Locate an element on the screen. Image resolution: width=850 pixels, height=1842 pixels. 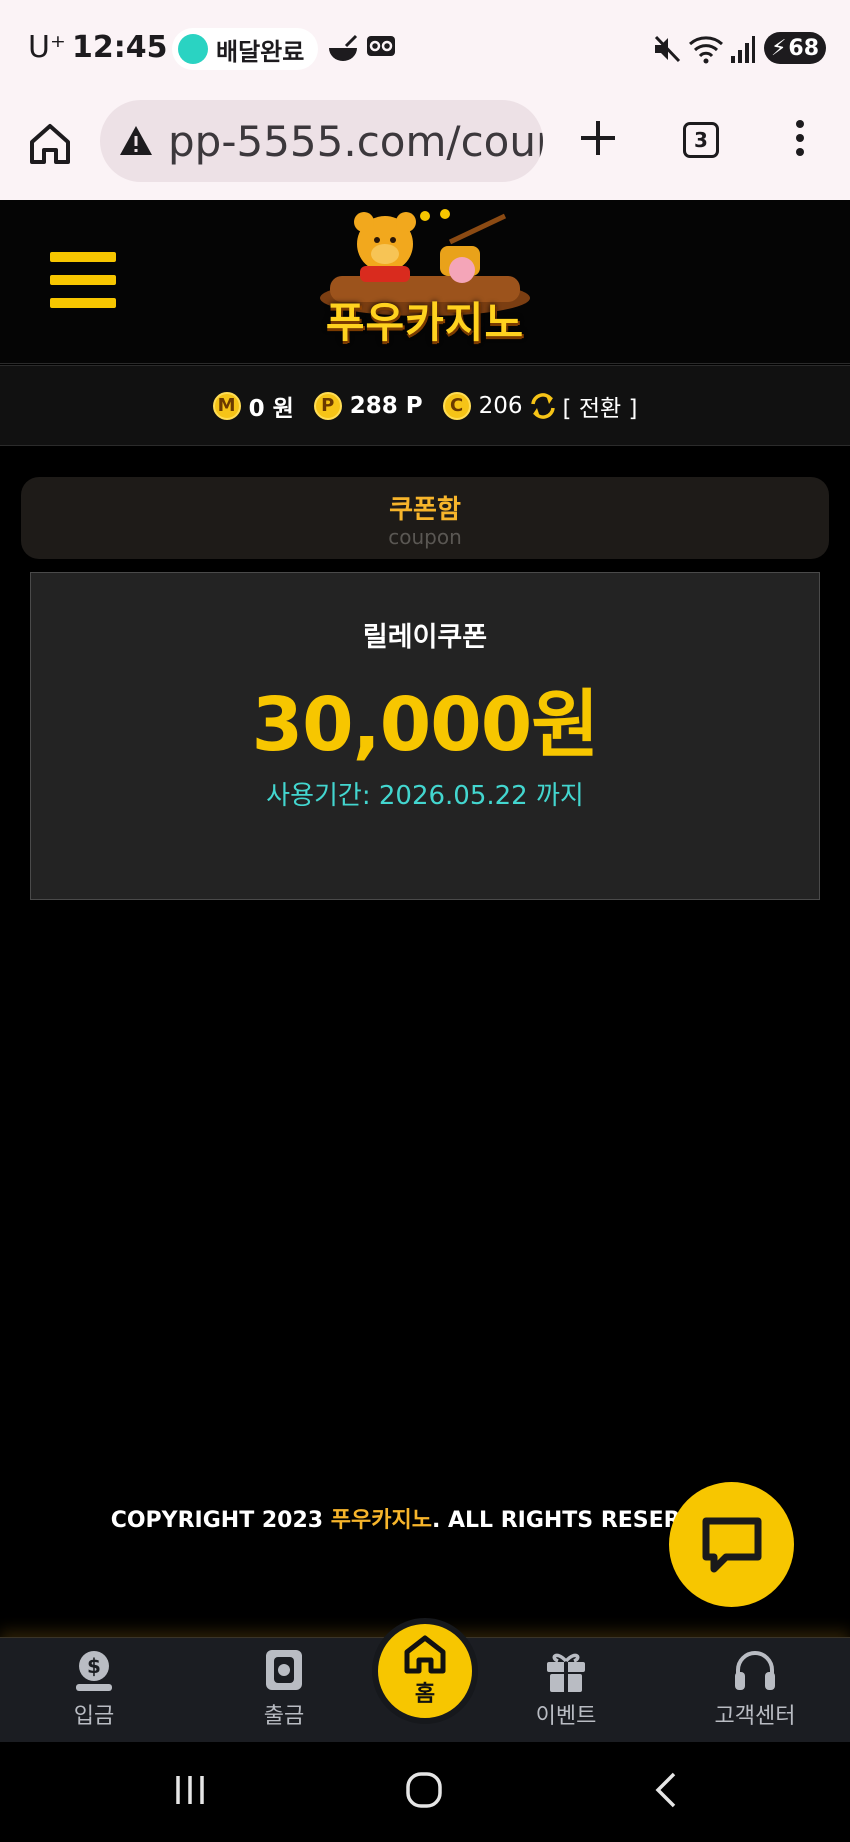
home-nav-icon is located at coordinates (425, 1654).